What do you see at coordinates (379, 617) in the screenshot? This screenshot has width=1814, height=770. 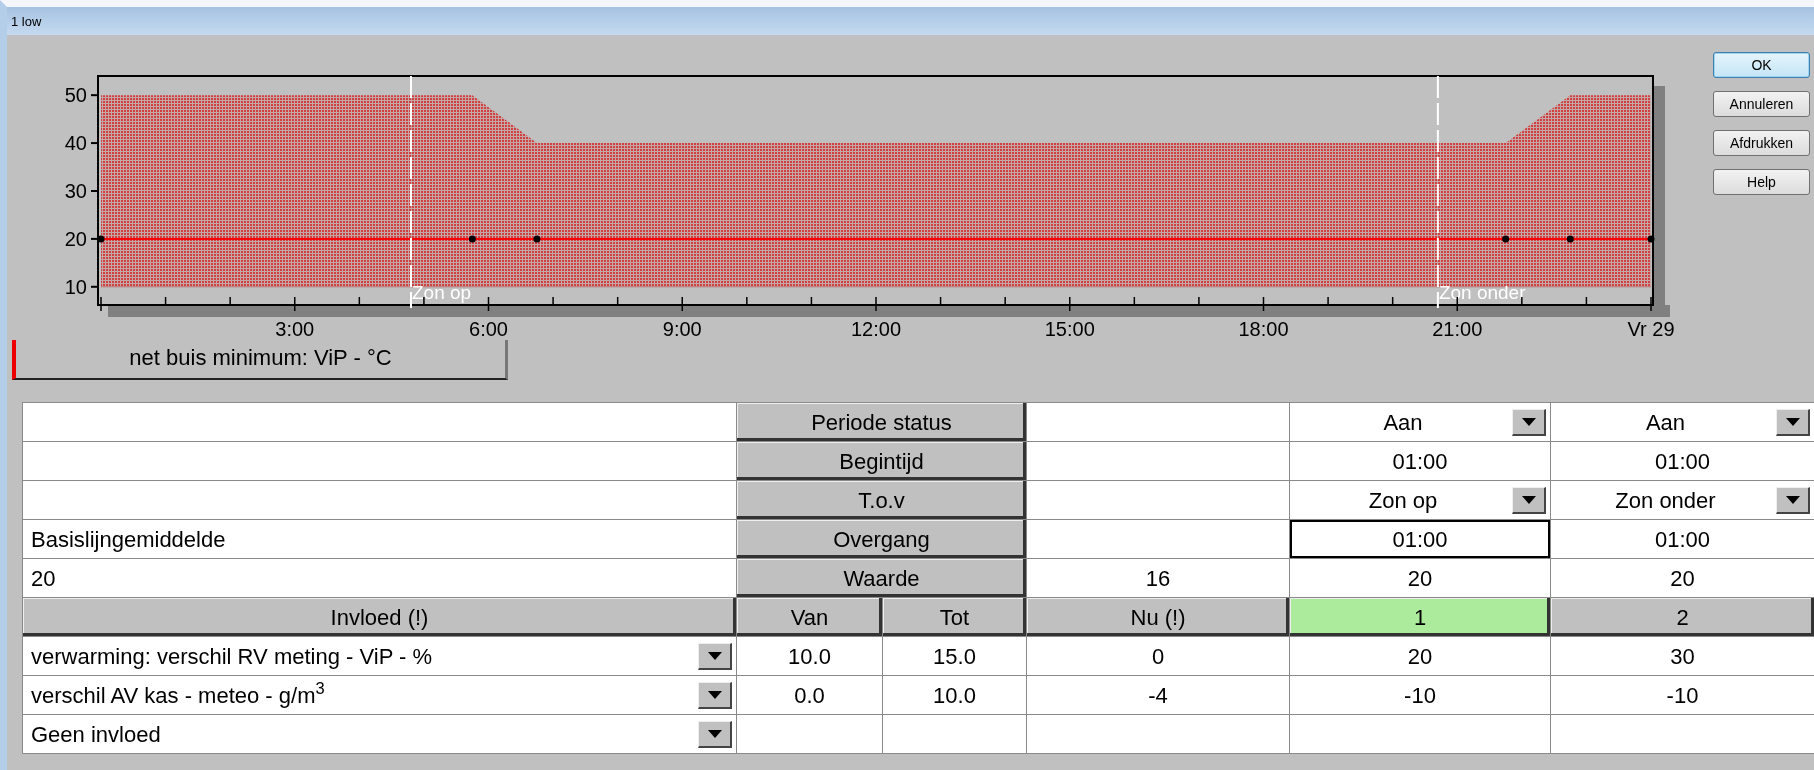 I see `column-header: Invloed (!)` at bounding box center [379, 617].